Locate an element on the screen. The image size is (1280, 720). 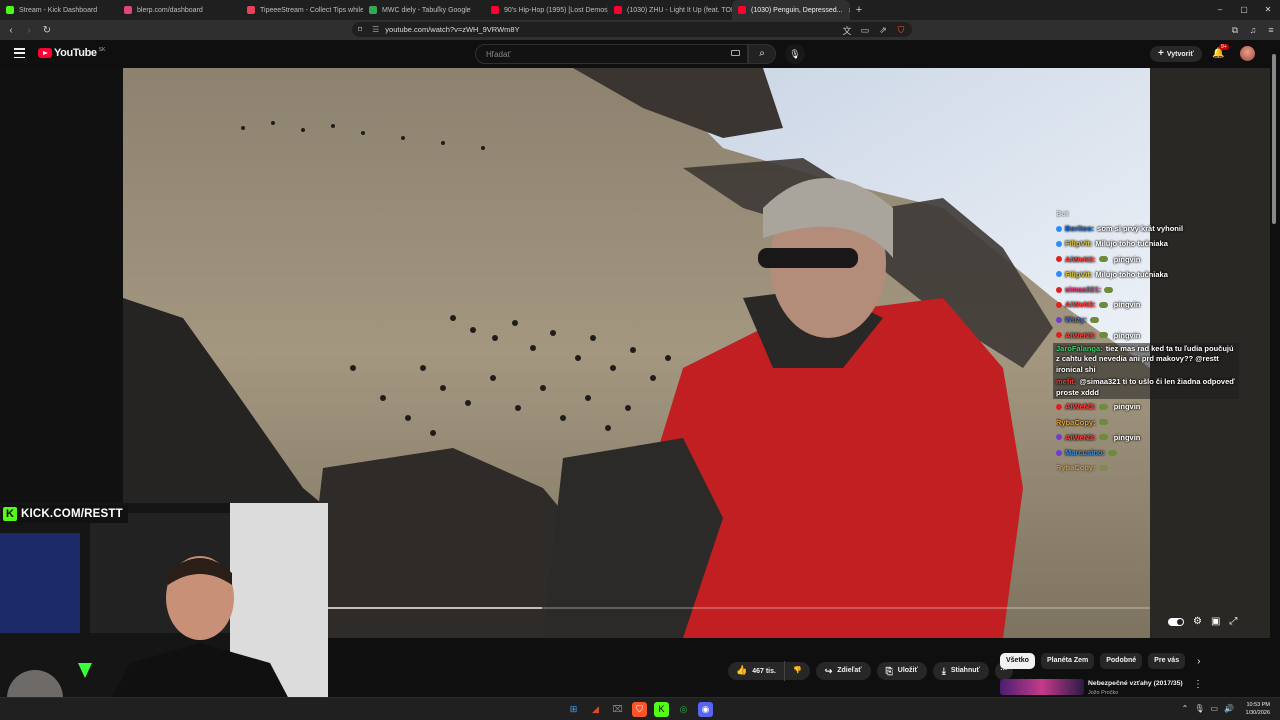
app-icon-1: ◢ is located at coordinates (595, 709).